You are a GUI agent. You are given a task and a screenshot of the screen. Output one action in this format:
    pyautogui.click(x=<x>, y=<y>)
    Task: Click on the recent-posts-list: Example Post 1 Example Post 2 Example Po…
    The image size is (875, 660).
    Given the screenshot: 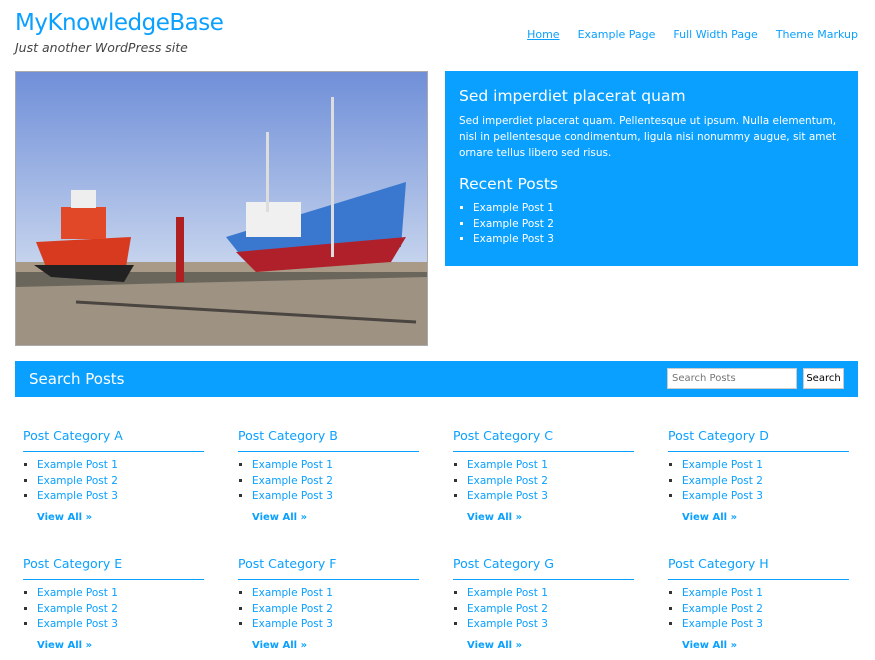 What is the action you would take?
    pyautogui.click(x=651, y=224)
    